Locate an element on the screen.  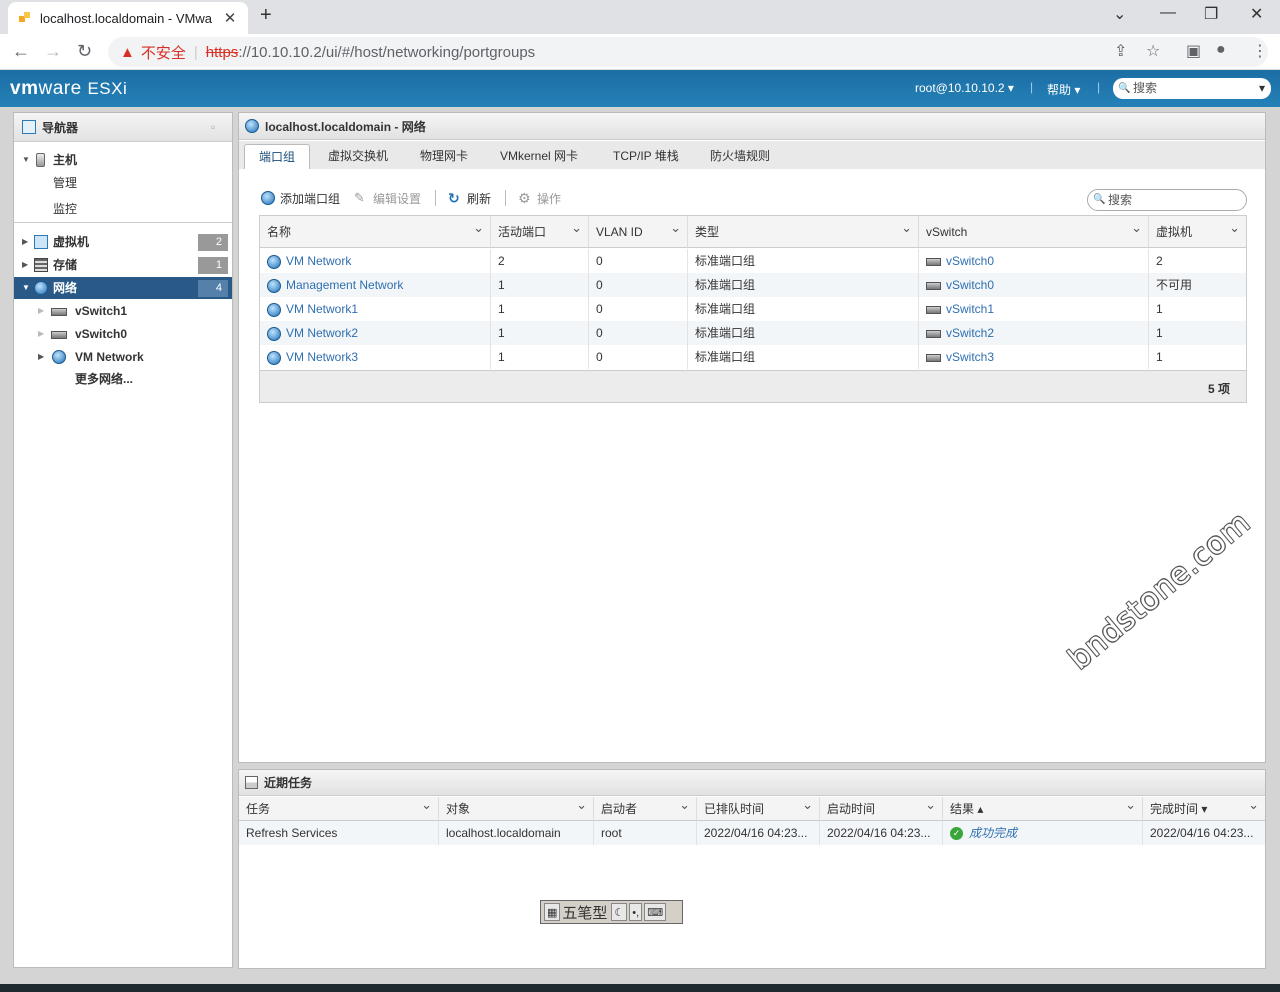
nav-host-monitor: 监控 is located at coordinates (123, 209).